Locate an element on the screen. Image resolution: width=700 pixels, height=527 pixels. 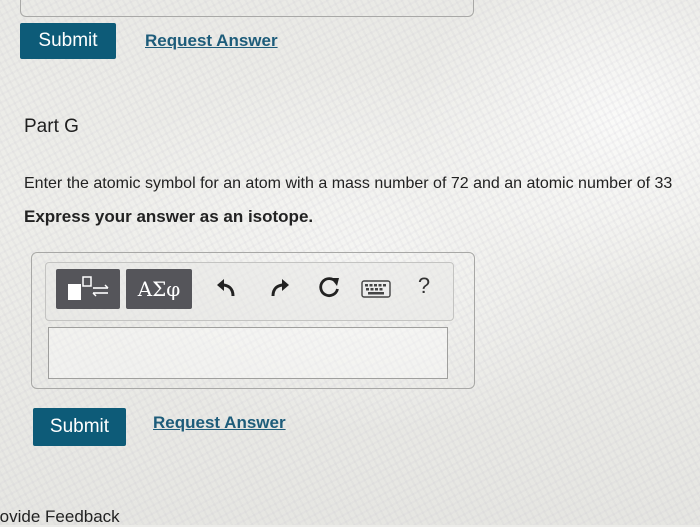
greek-symbols-button: ΑΣφ is located at coordinates (159, 289).